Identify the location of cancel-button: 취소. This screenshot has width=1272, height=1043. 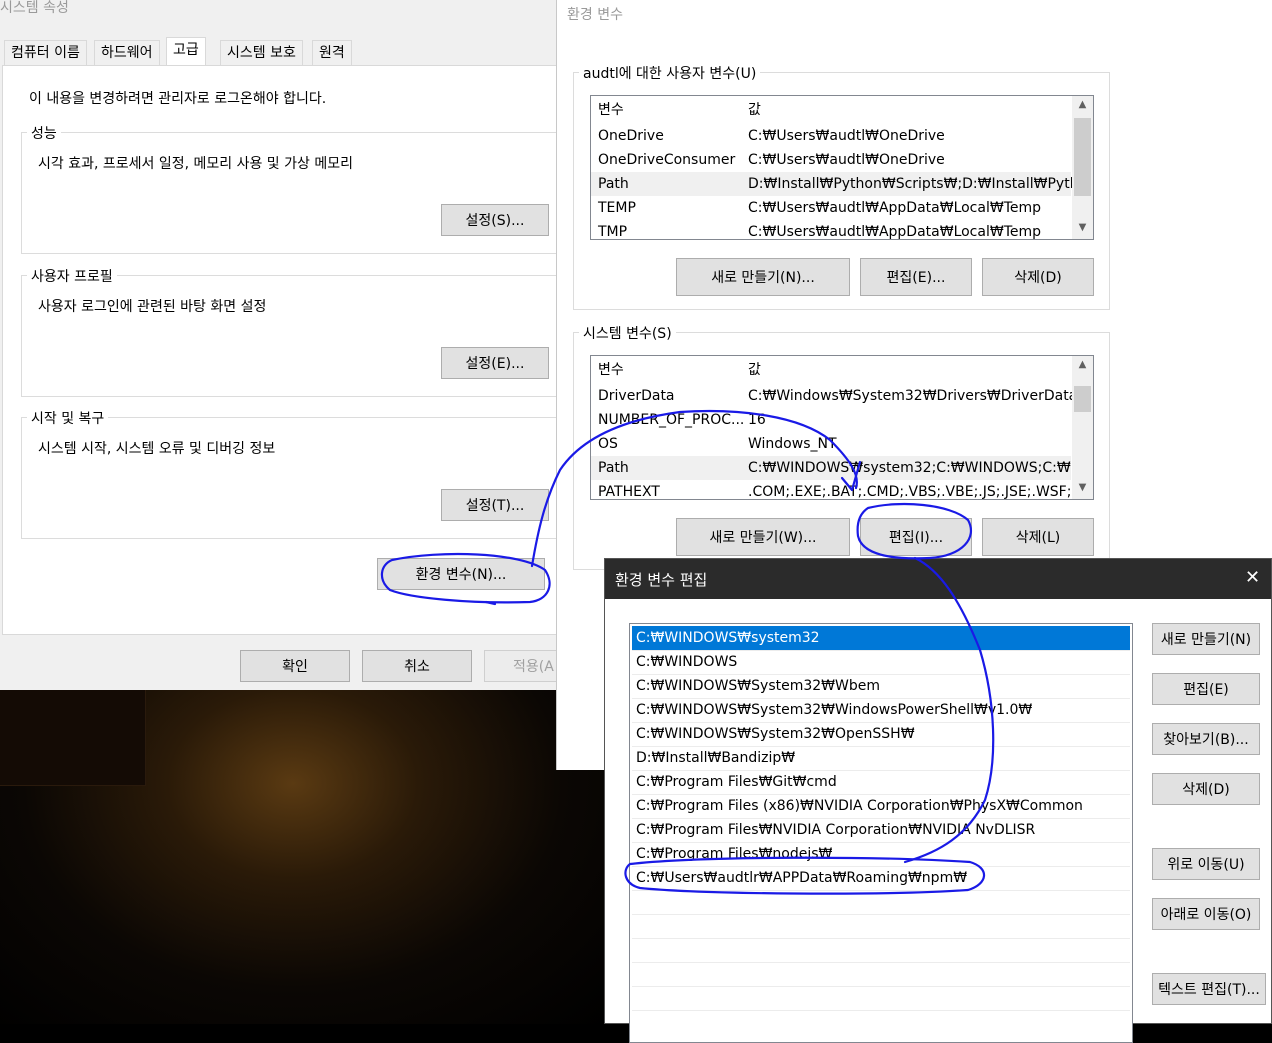
(417, 666).